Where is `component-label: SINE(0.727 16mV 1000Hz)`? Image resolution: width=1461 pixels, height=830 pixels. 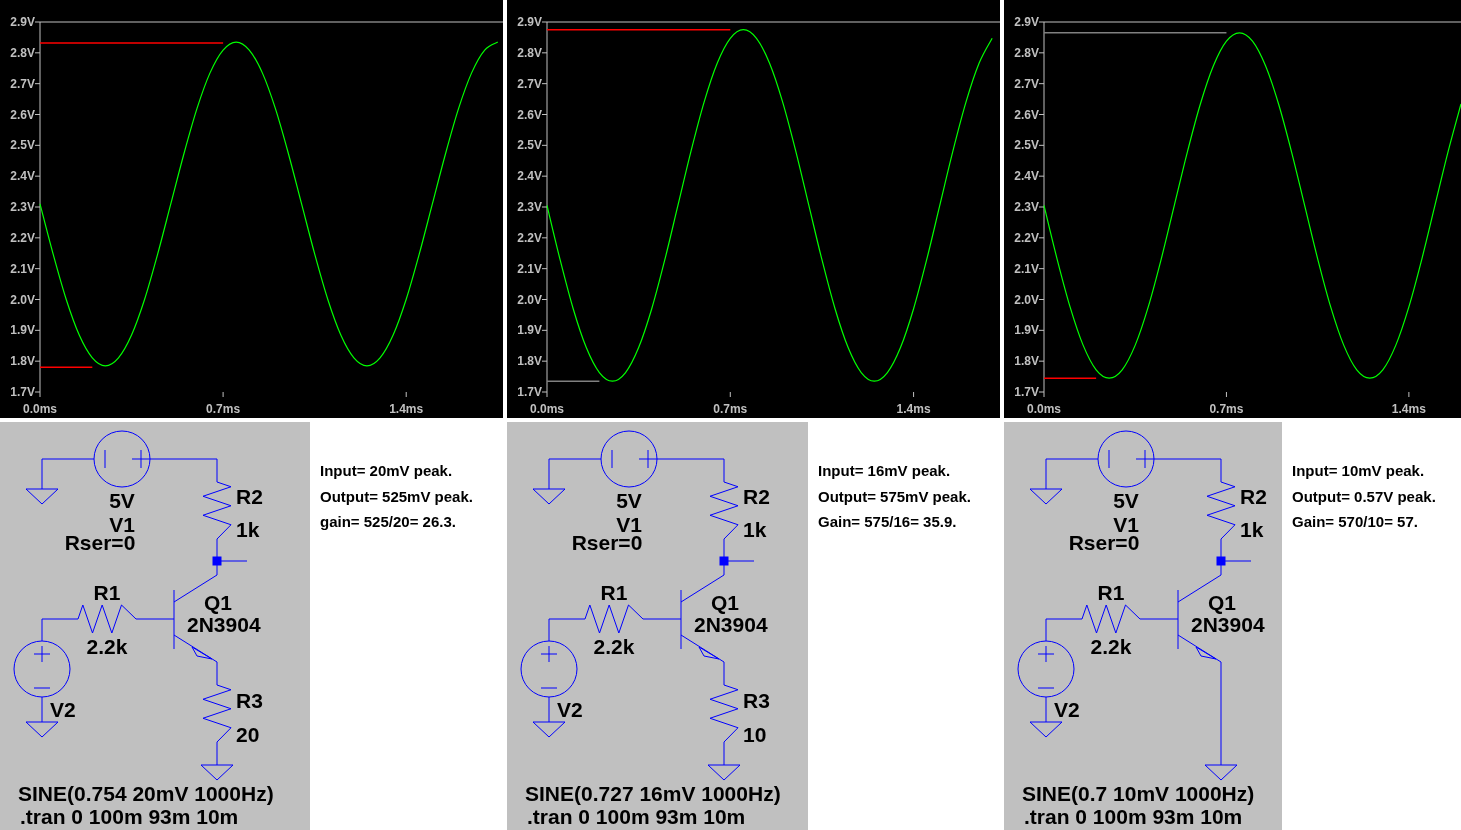
component-label: SINE(0.727 16mV 1000Hz) is located at coordinates (653, 793).